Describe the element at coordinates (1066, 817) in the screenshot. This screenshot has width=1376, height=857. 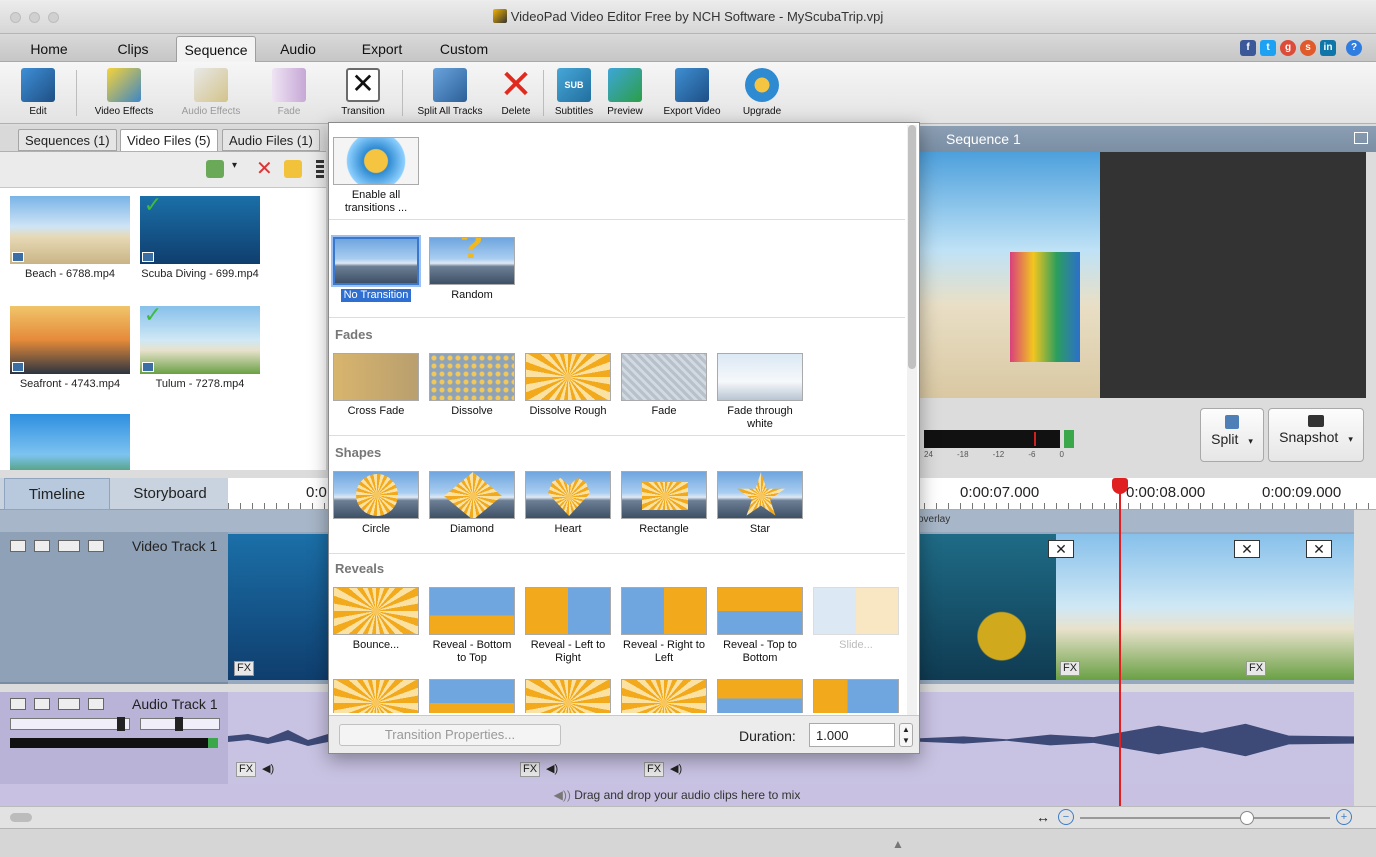
I see `zoom-out-icon: −` at that location.